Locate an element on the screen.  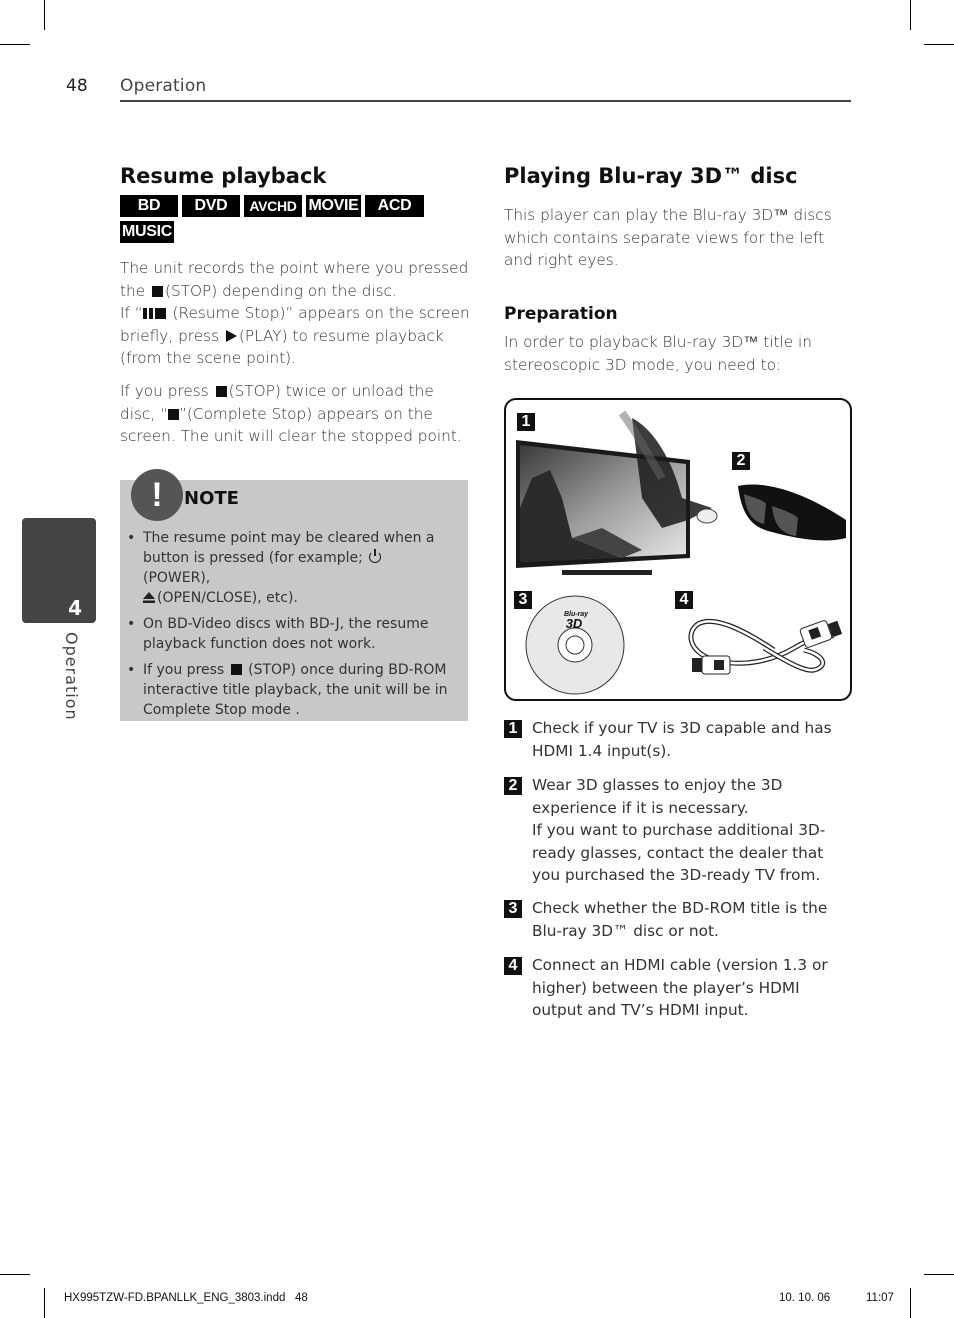
label-4: 4 is located at coordinates (684, 600).